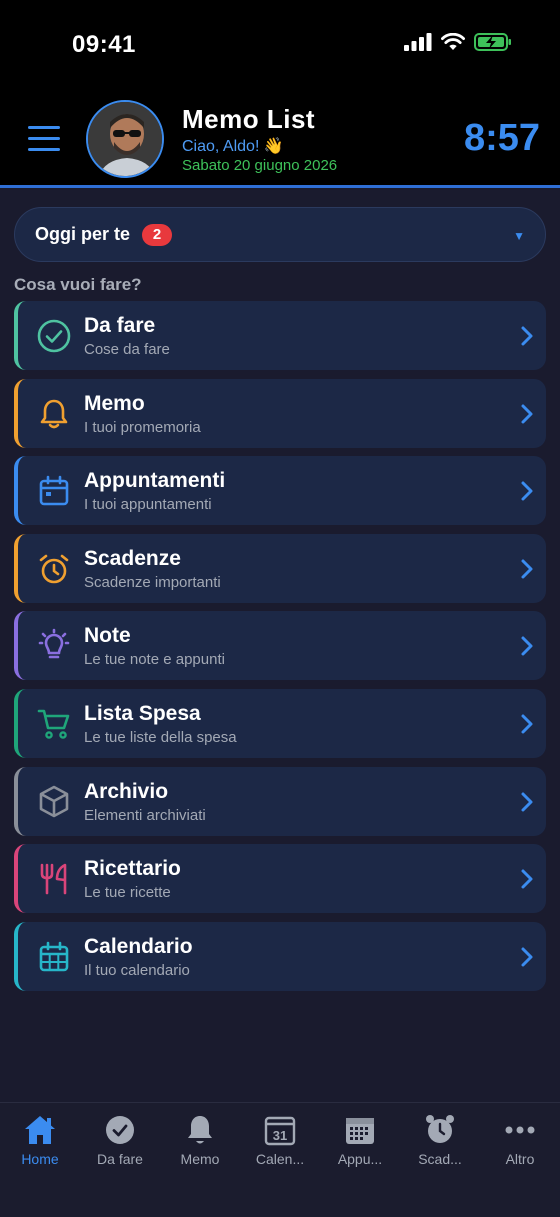 The image size is (560, 1217). Describe the element at coordinates (519, 236) in the screenshot. I see `caret-down-icon: ▼` at that location.